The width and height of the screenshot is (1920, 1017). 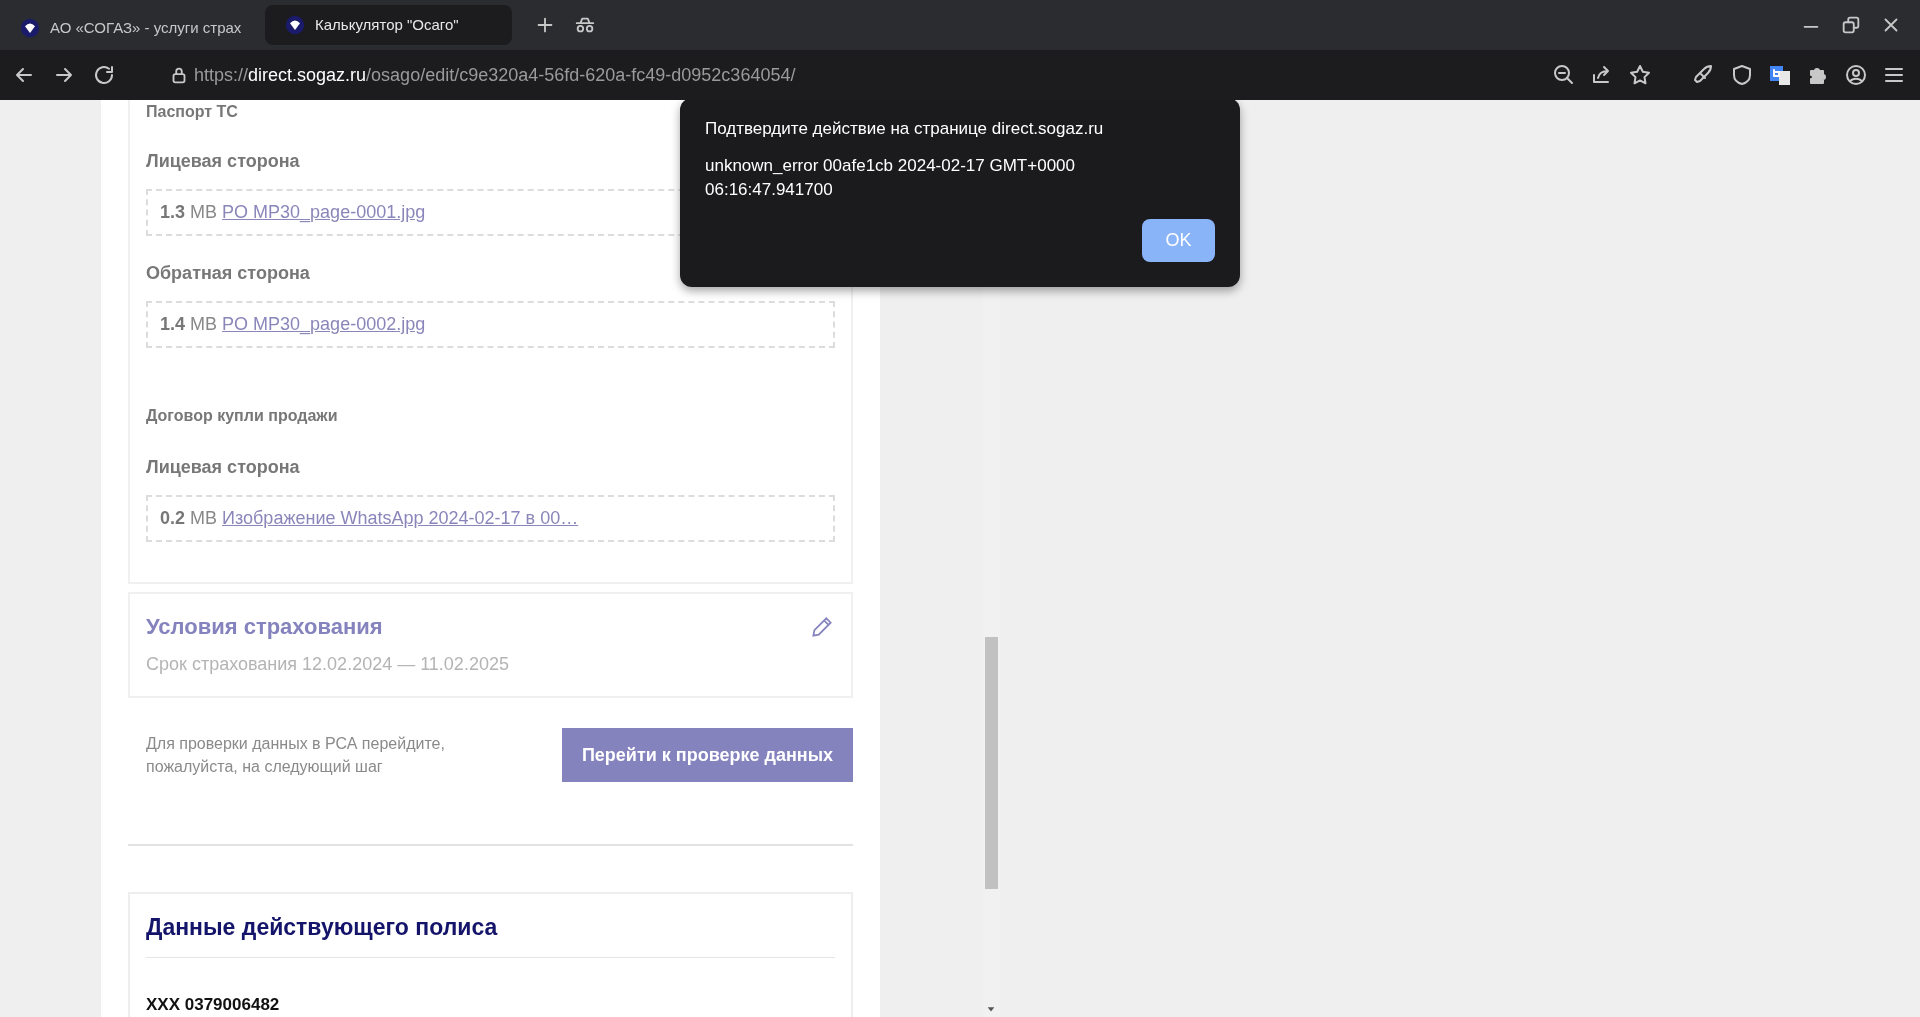 I want to click on restore-icon, so click(x=1851, y=25).